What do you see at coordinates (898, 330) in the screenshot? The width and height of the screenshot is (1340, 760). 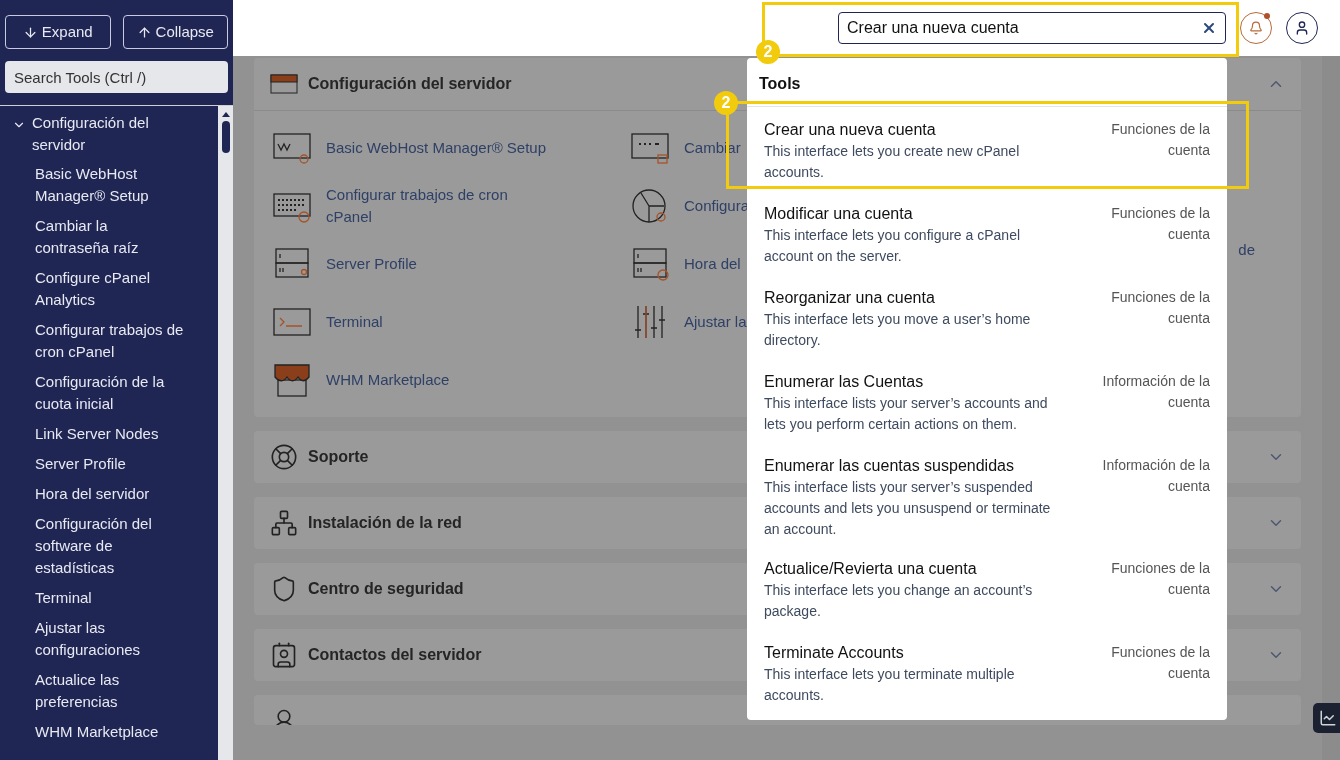 I see `result-description: This interface lets you move a user’s home directory.` at bounding box center [898, 330].